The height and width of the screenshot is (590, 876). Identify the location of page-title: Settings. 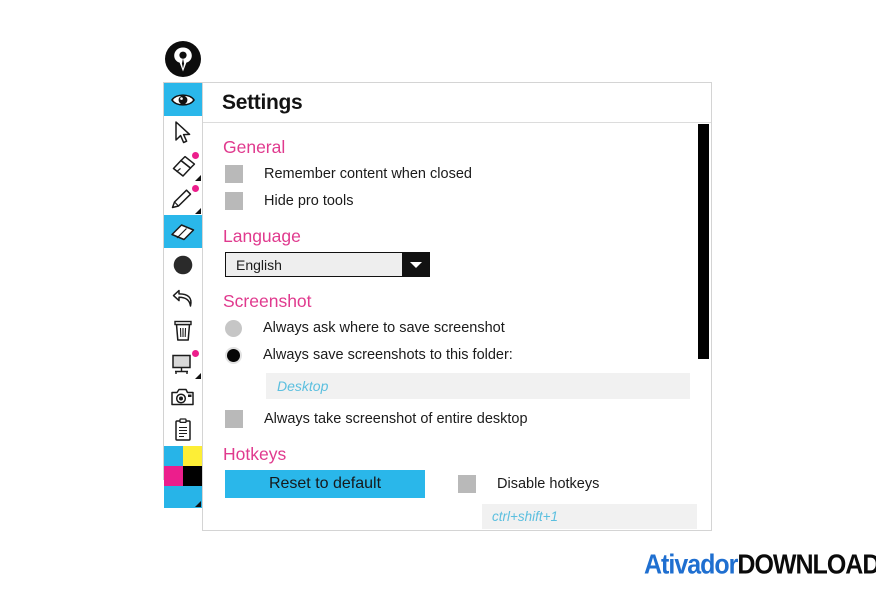
(262, 102).